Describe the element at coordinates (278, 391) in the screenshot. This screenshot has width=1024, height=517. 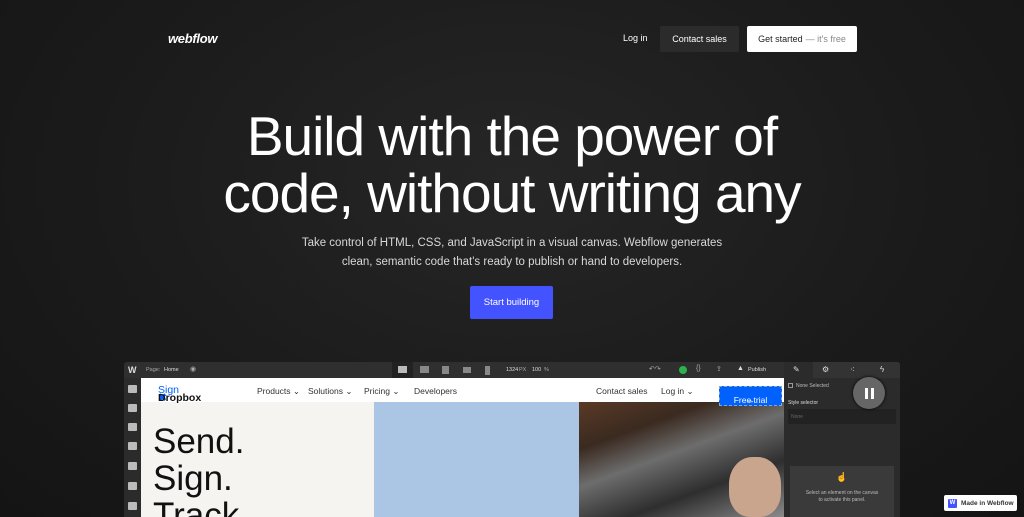
I see `nav-products: Products ⌄` at that location.